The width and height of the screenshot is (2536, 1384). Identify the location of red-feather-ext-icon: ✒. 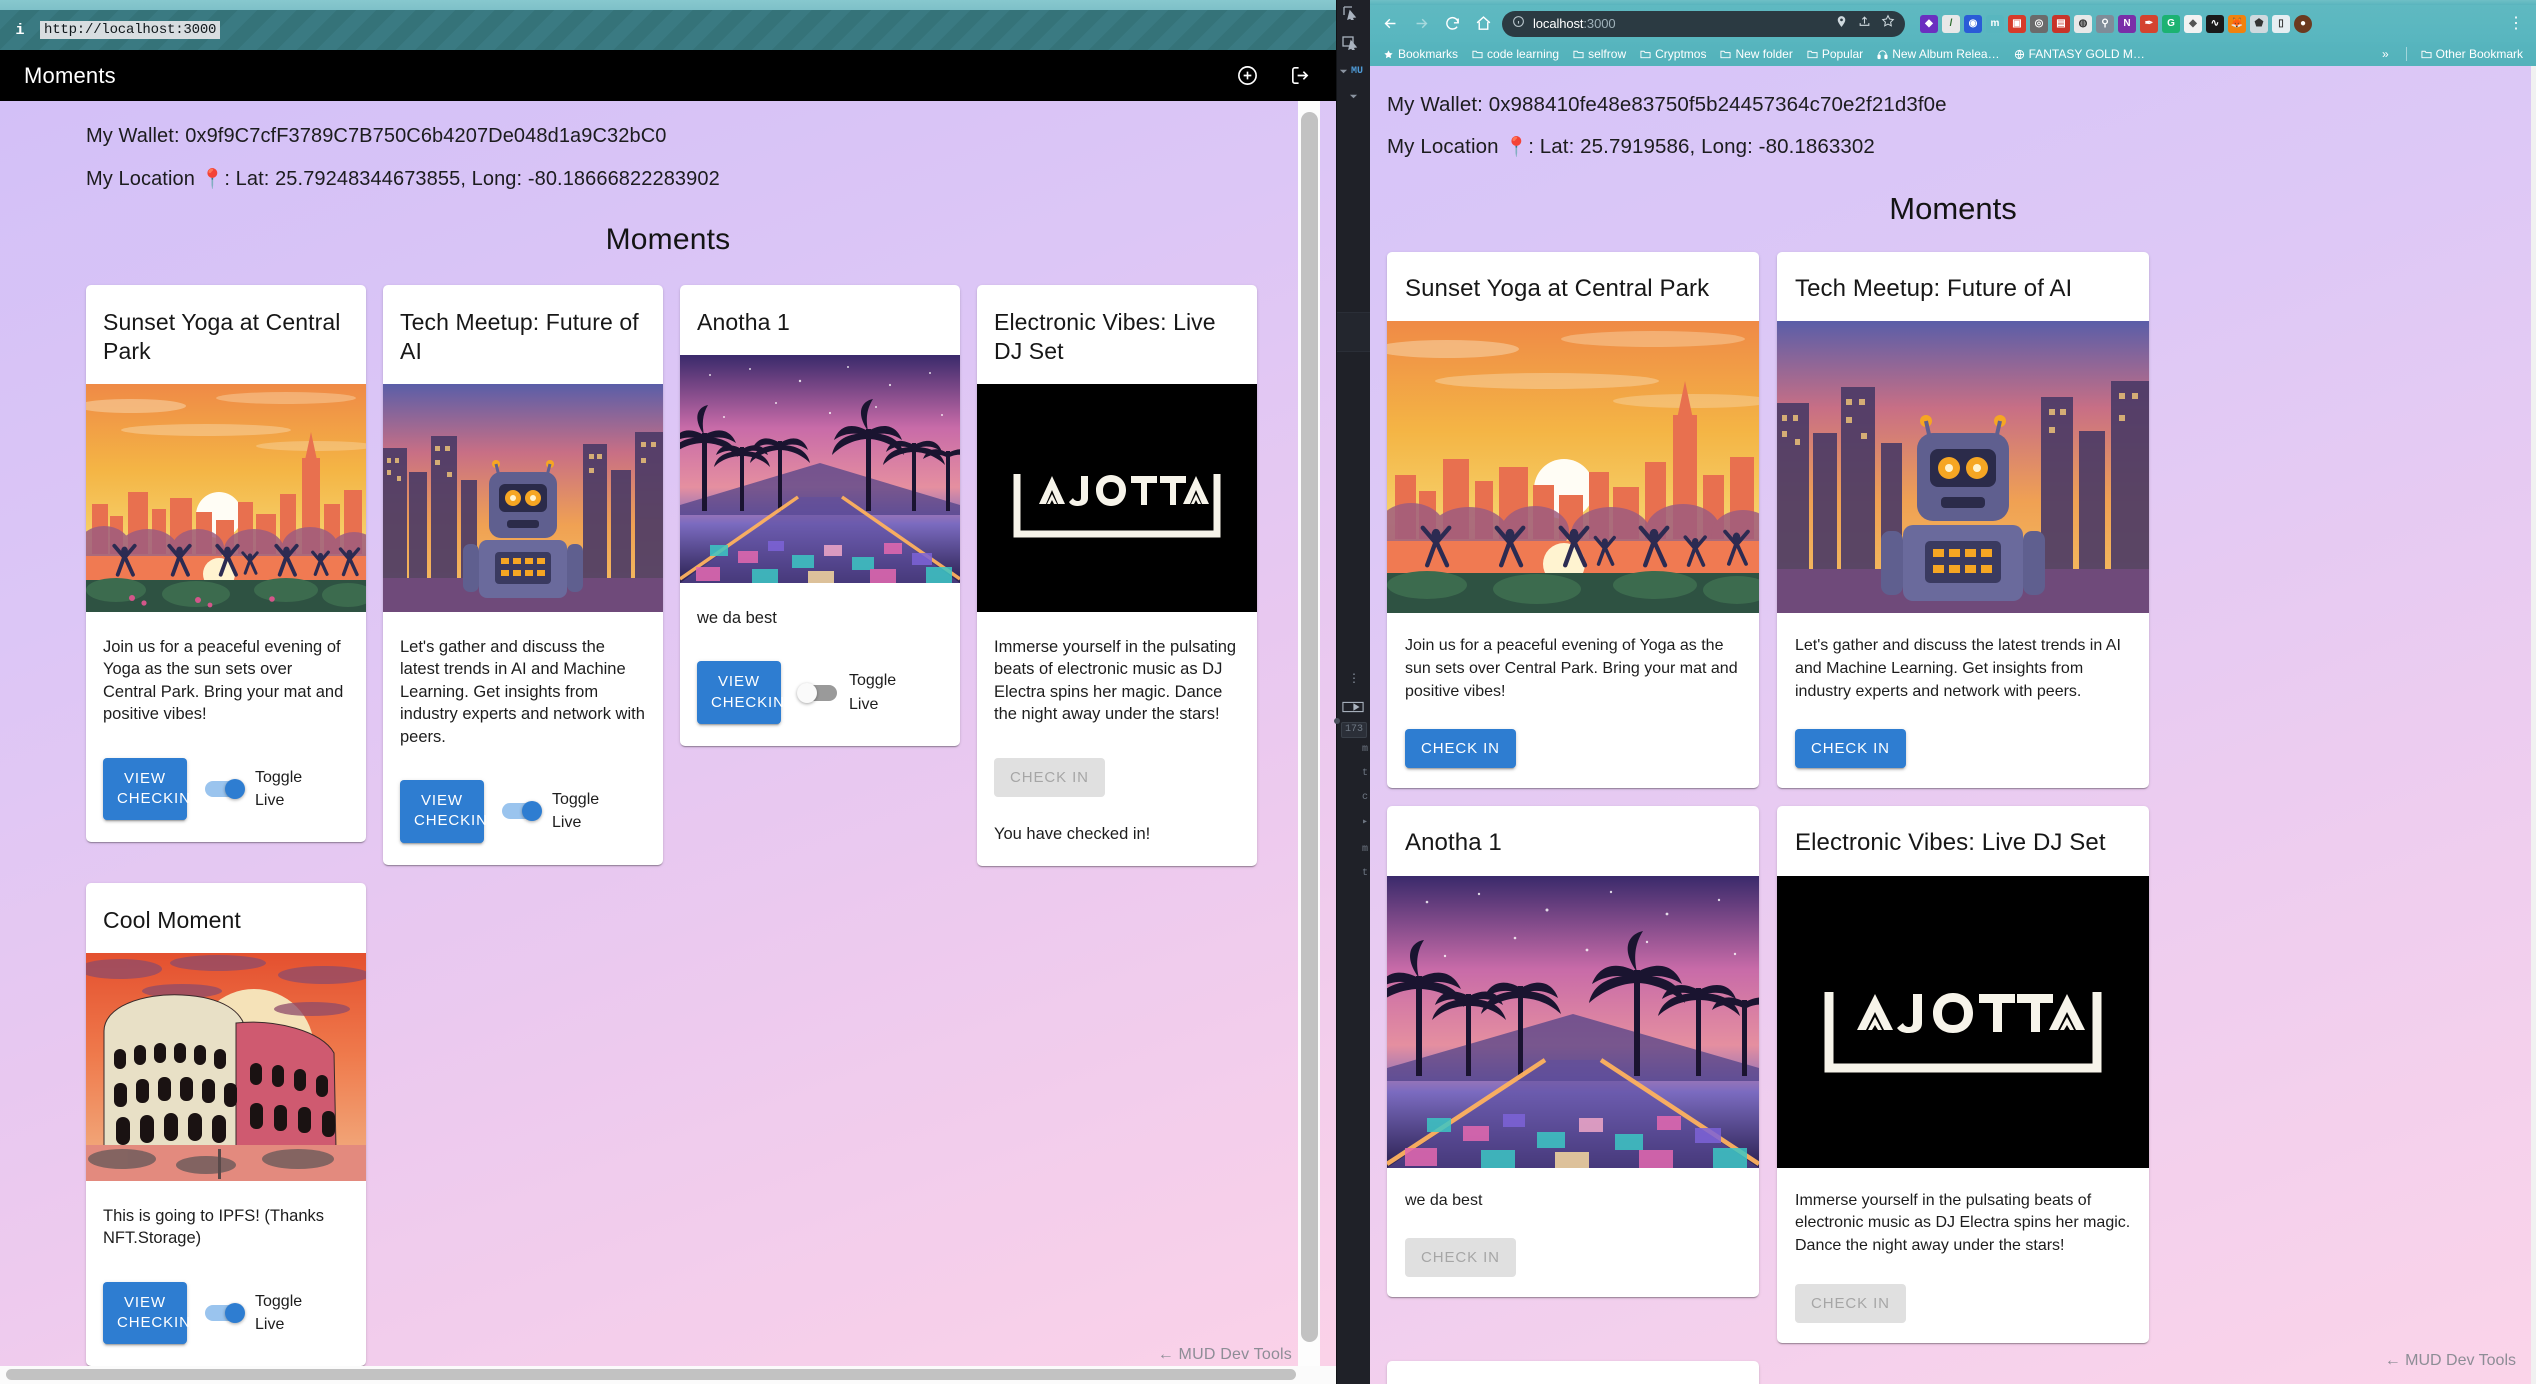
(2149, 23).